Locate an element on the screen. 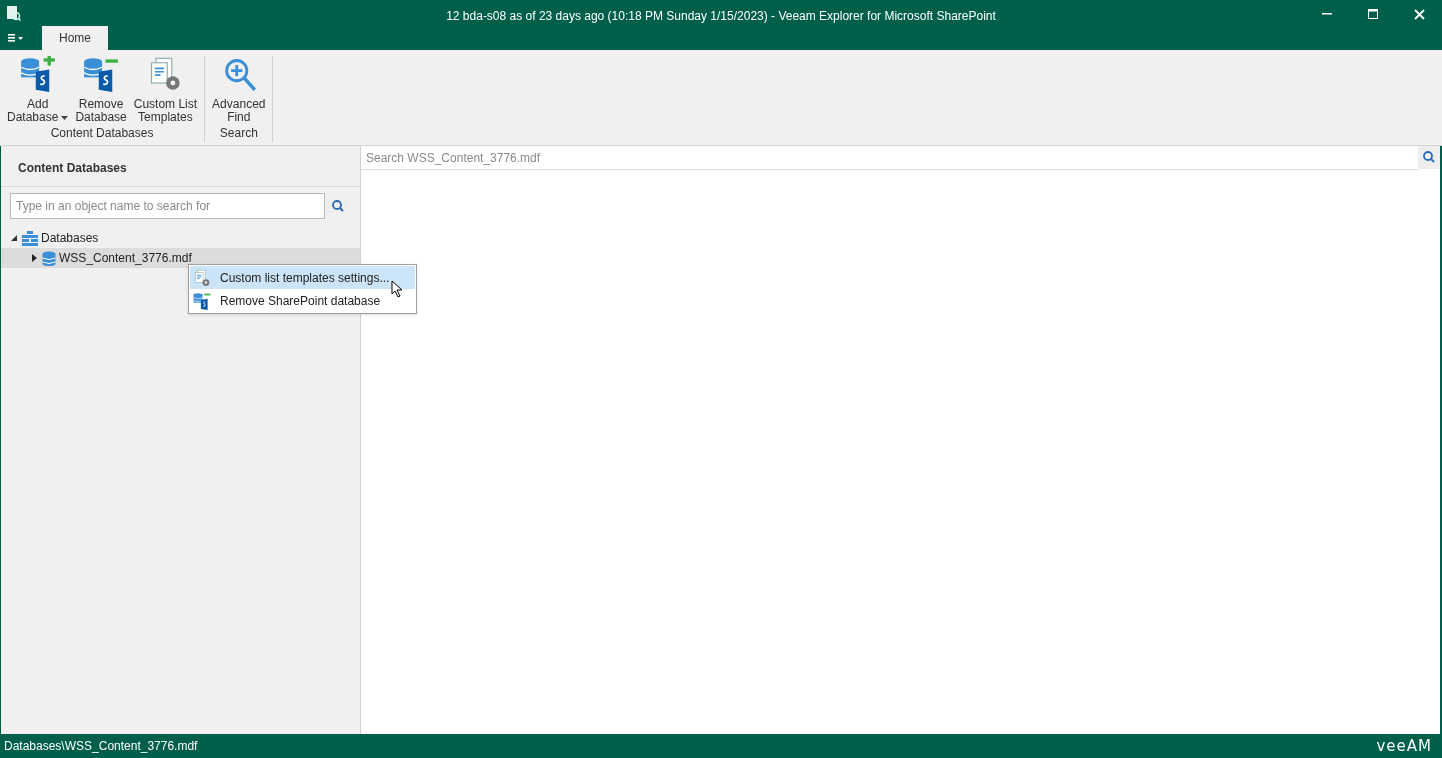 This screenshot has width=1442, height=758. menu-icon is located at coordinates (11, 38).